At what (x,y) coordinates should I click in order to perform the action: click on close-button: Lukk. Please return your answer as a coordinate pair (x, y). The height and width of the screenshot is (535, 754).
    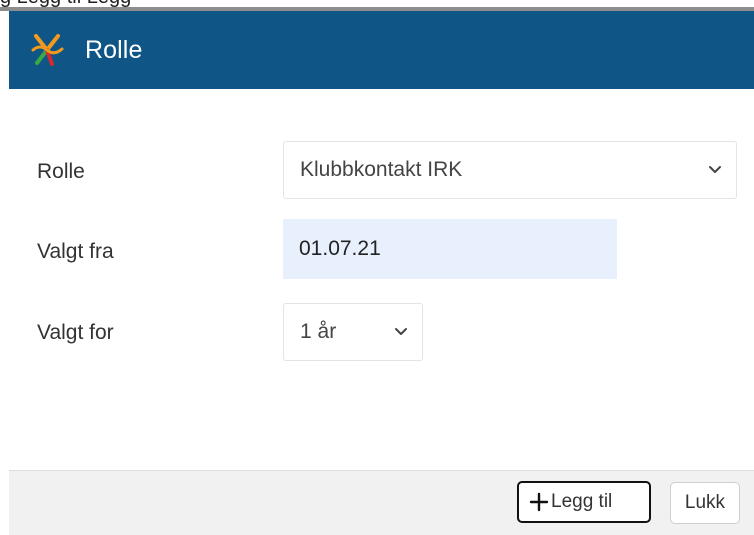
    Looking at the image, I should click on (705, 503).